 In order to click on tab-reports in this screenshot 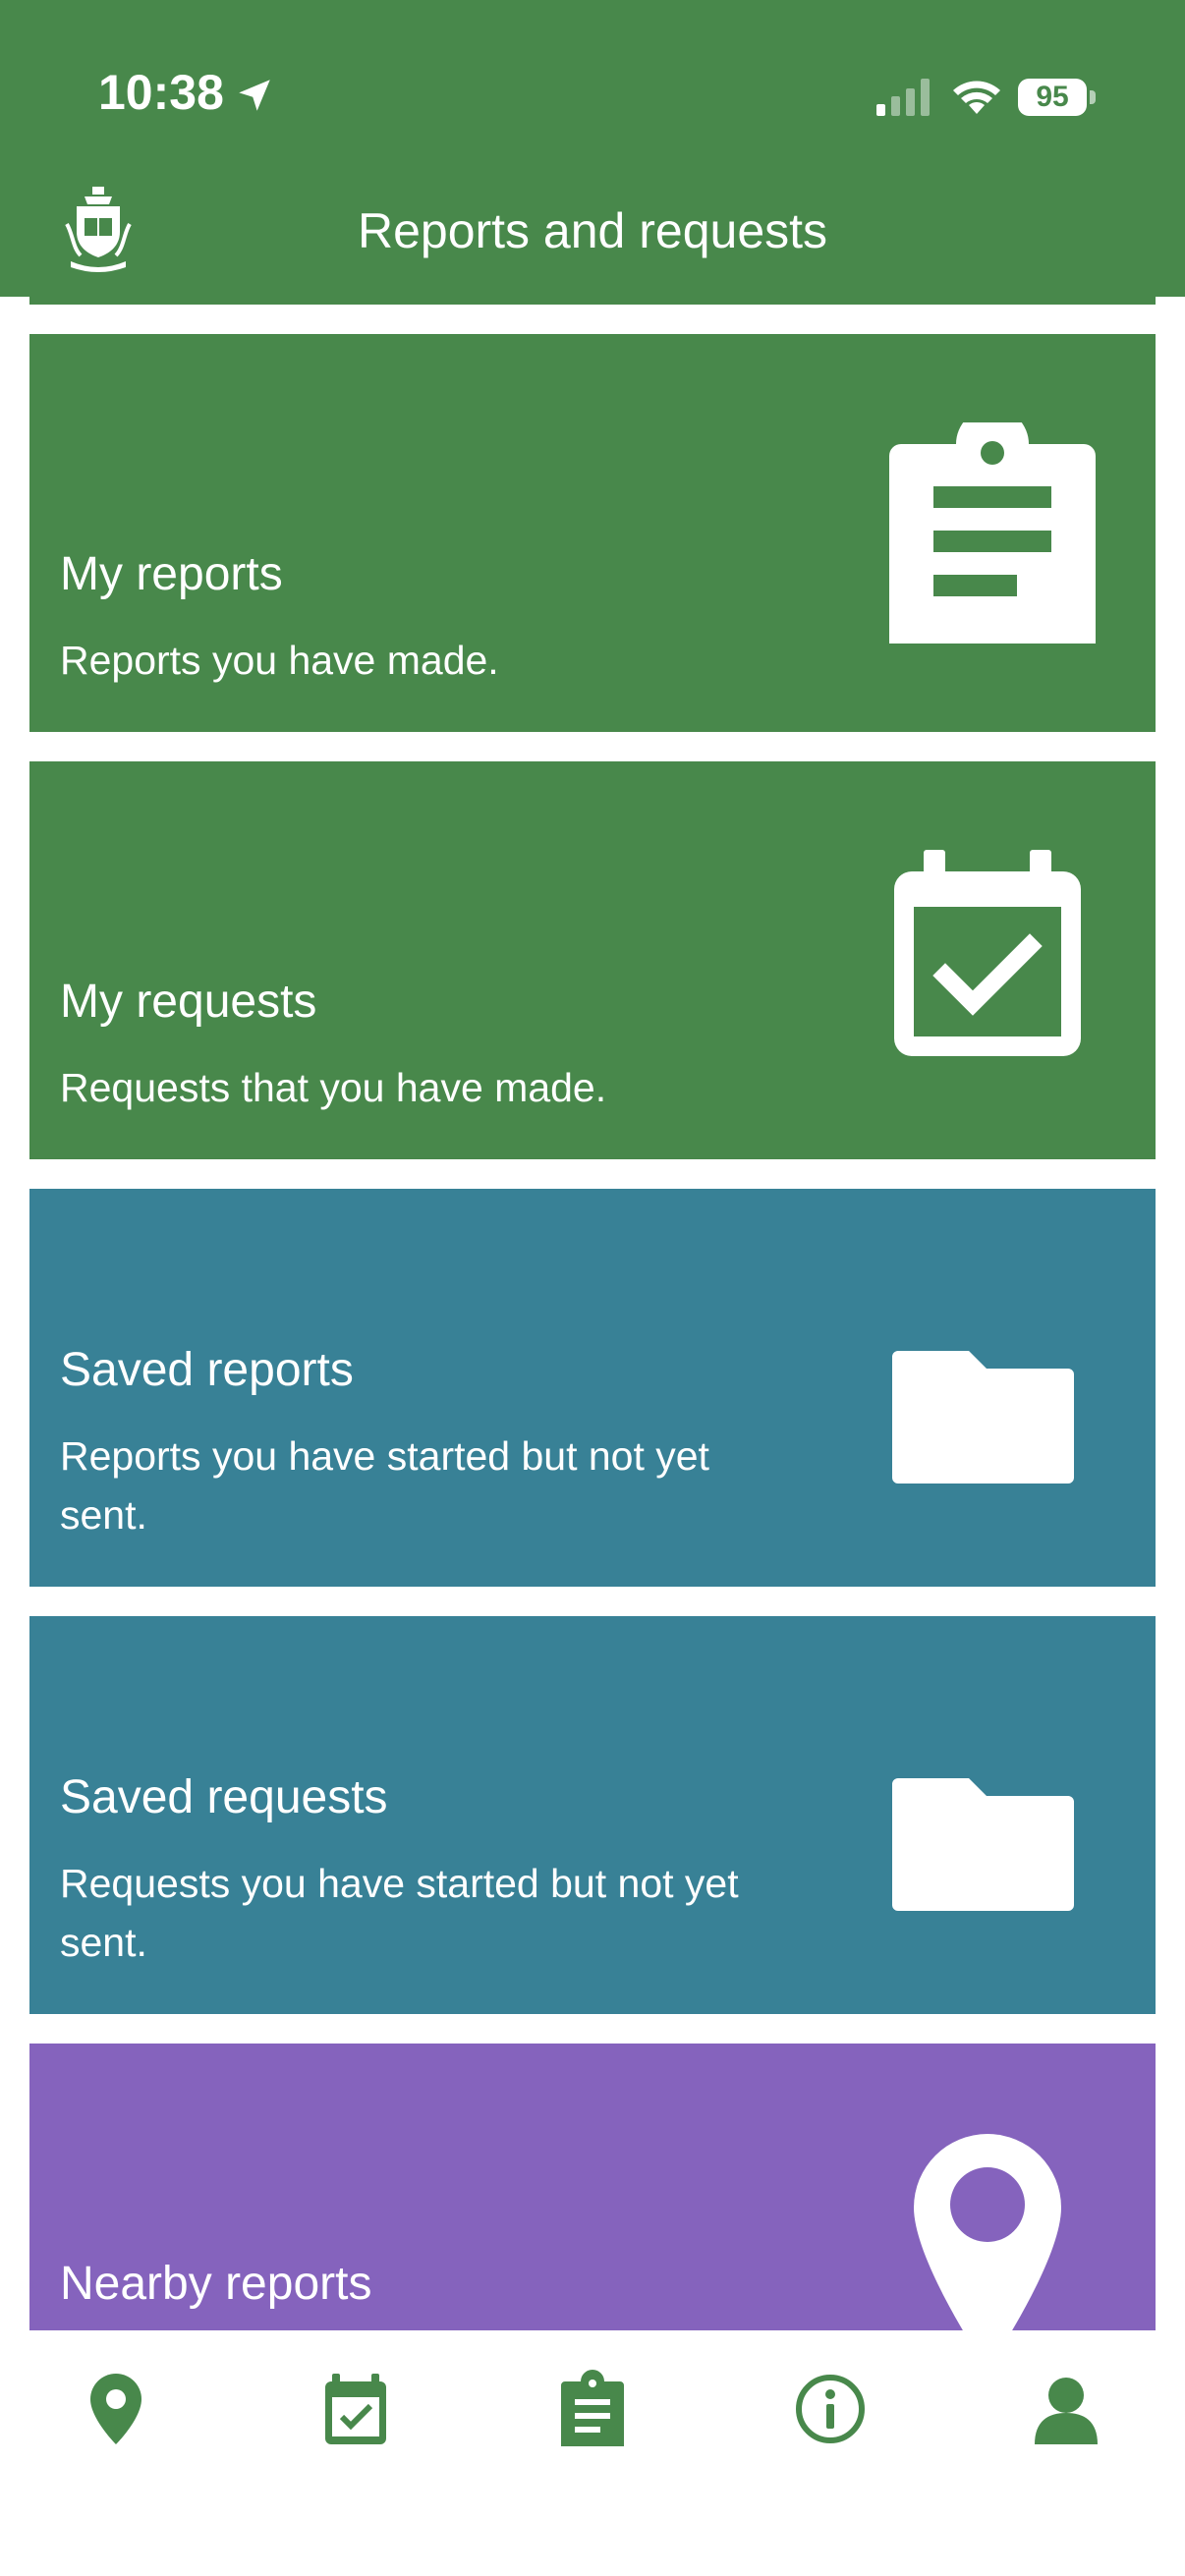, I will do `click(592, 2409)`.